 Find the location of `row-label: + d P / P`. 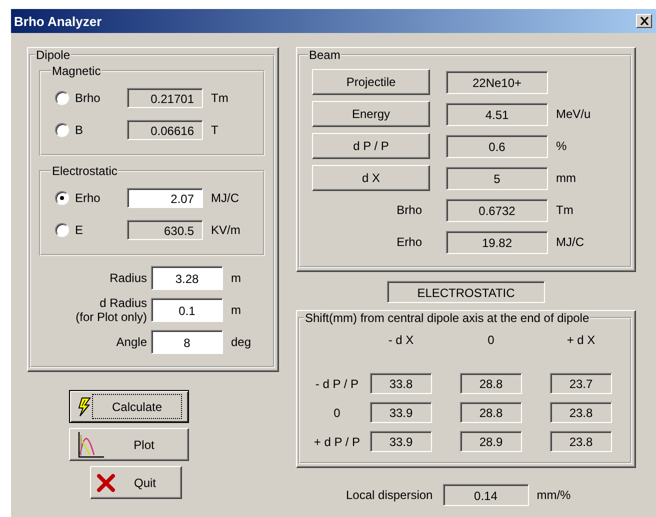

row-label: + d P / P is located at coordinates (337, 441).